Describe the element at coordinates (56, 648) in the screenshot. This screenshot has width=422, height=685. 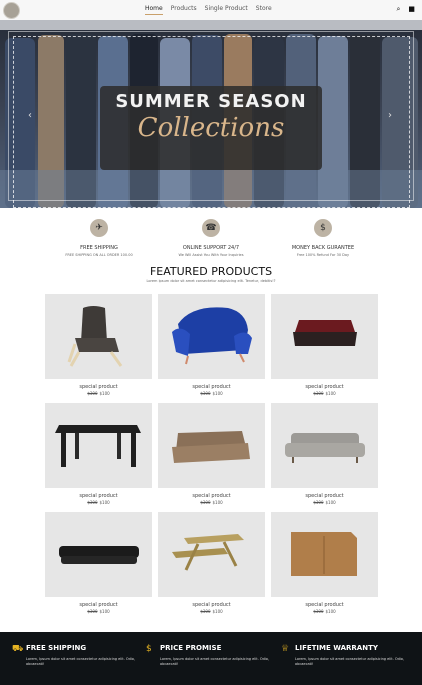
I see `footer-title: FREE SHIPPING` at that location.